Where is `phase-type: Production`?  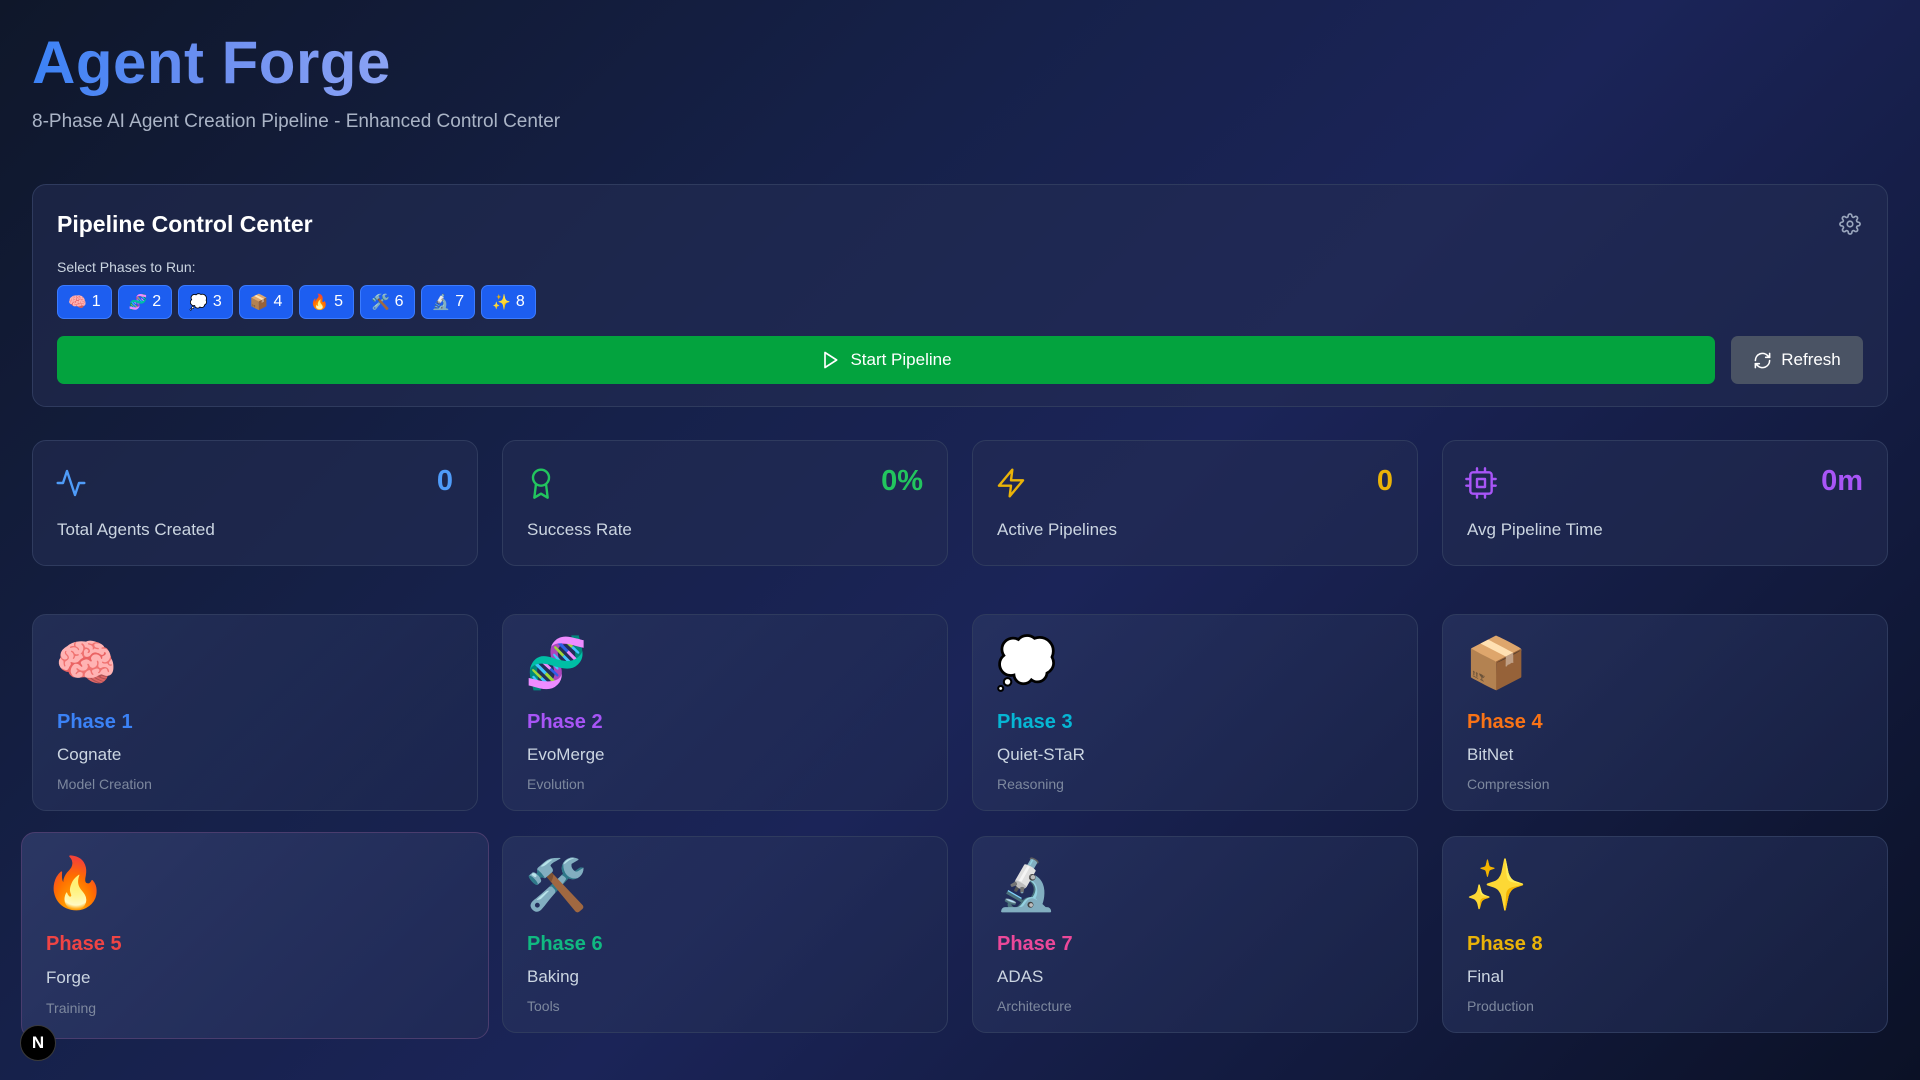
phase-type: Production is located at coordinates (1500, 1006).